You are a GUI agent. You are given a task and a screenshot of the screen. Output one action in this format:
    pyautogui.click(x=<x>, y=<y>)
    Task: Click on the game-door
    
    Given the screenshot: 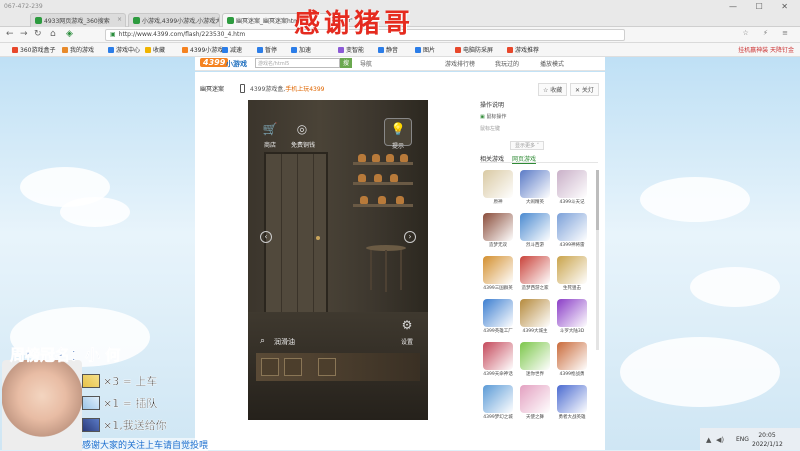 What is the action you would take?
    pyautogui.click(x=296, y=233)
    